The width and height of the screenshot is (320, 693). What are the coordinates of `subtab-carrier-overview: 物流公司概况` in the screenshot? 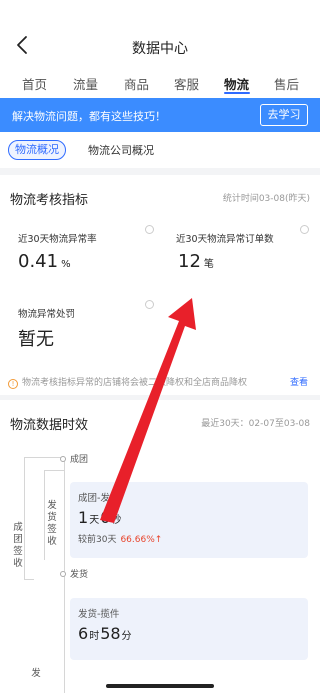 It's located at (121, 150).